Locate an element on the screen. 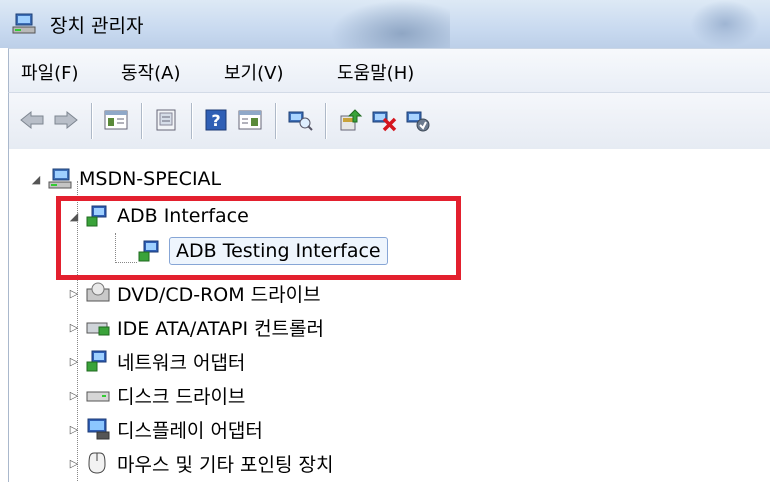 The image size is (770, 482). tree-node-display: ▷ 디스플레이 어댑터 is located at coordinates (165, 429).